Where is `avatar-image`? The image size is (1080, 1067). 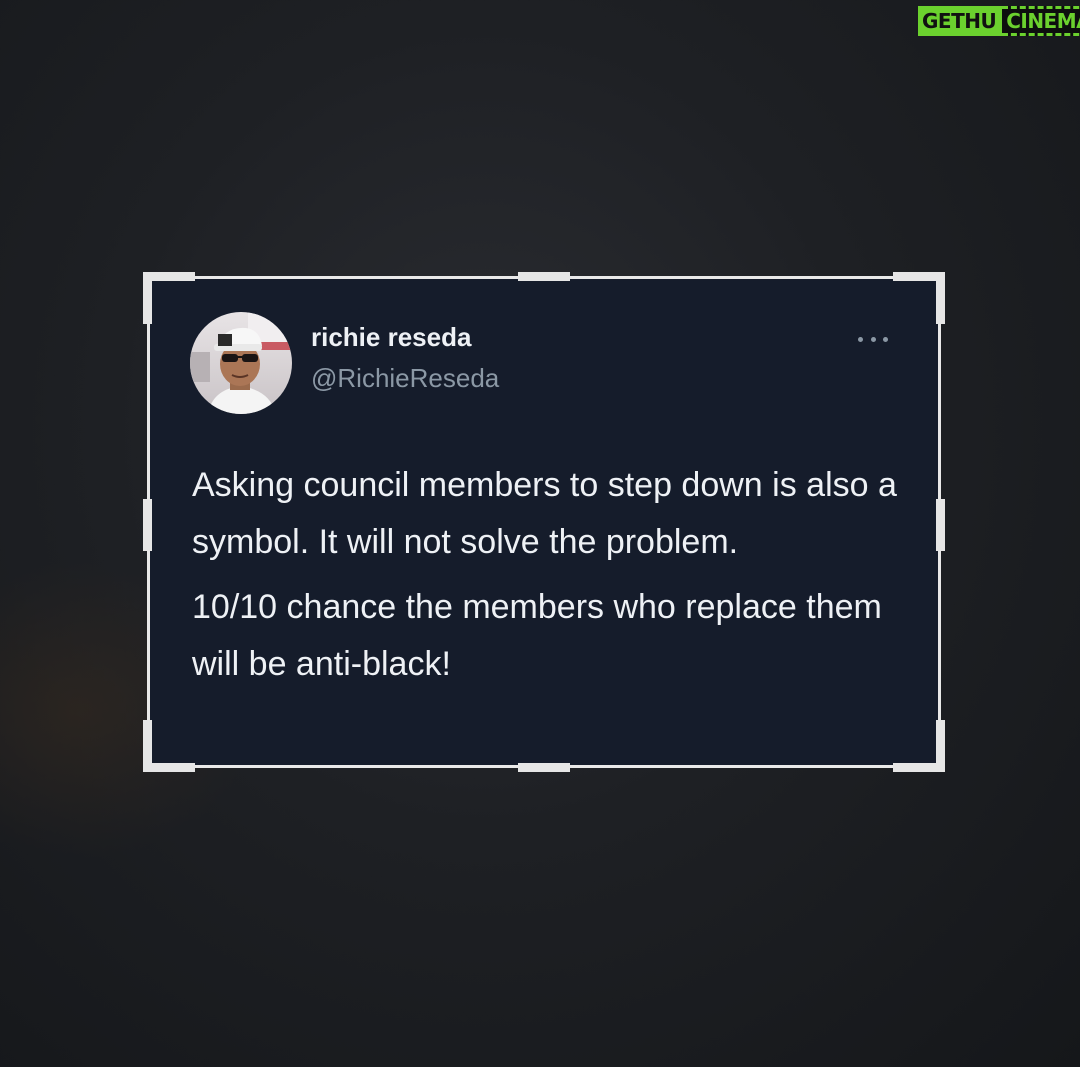
avatar-image is located at coordinates (241, 363).